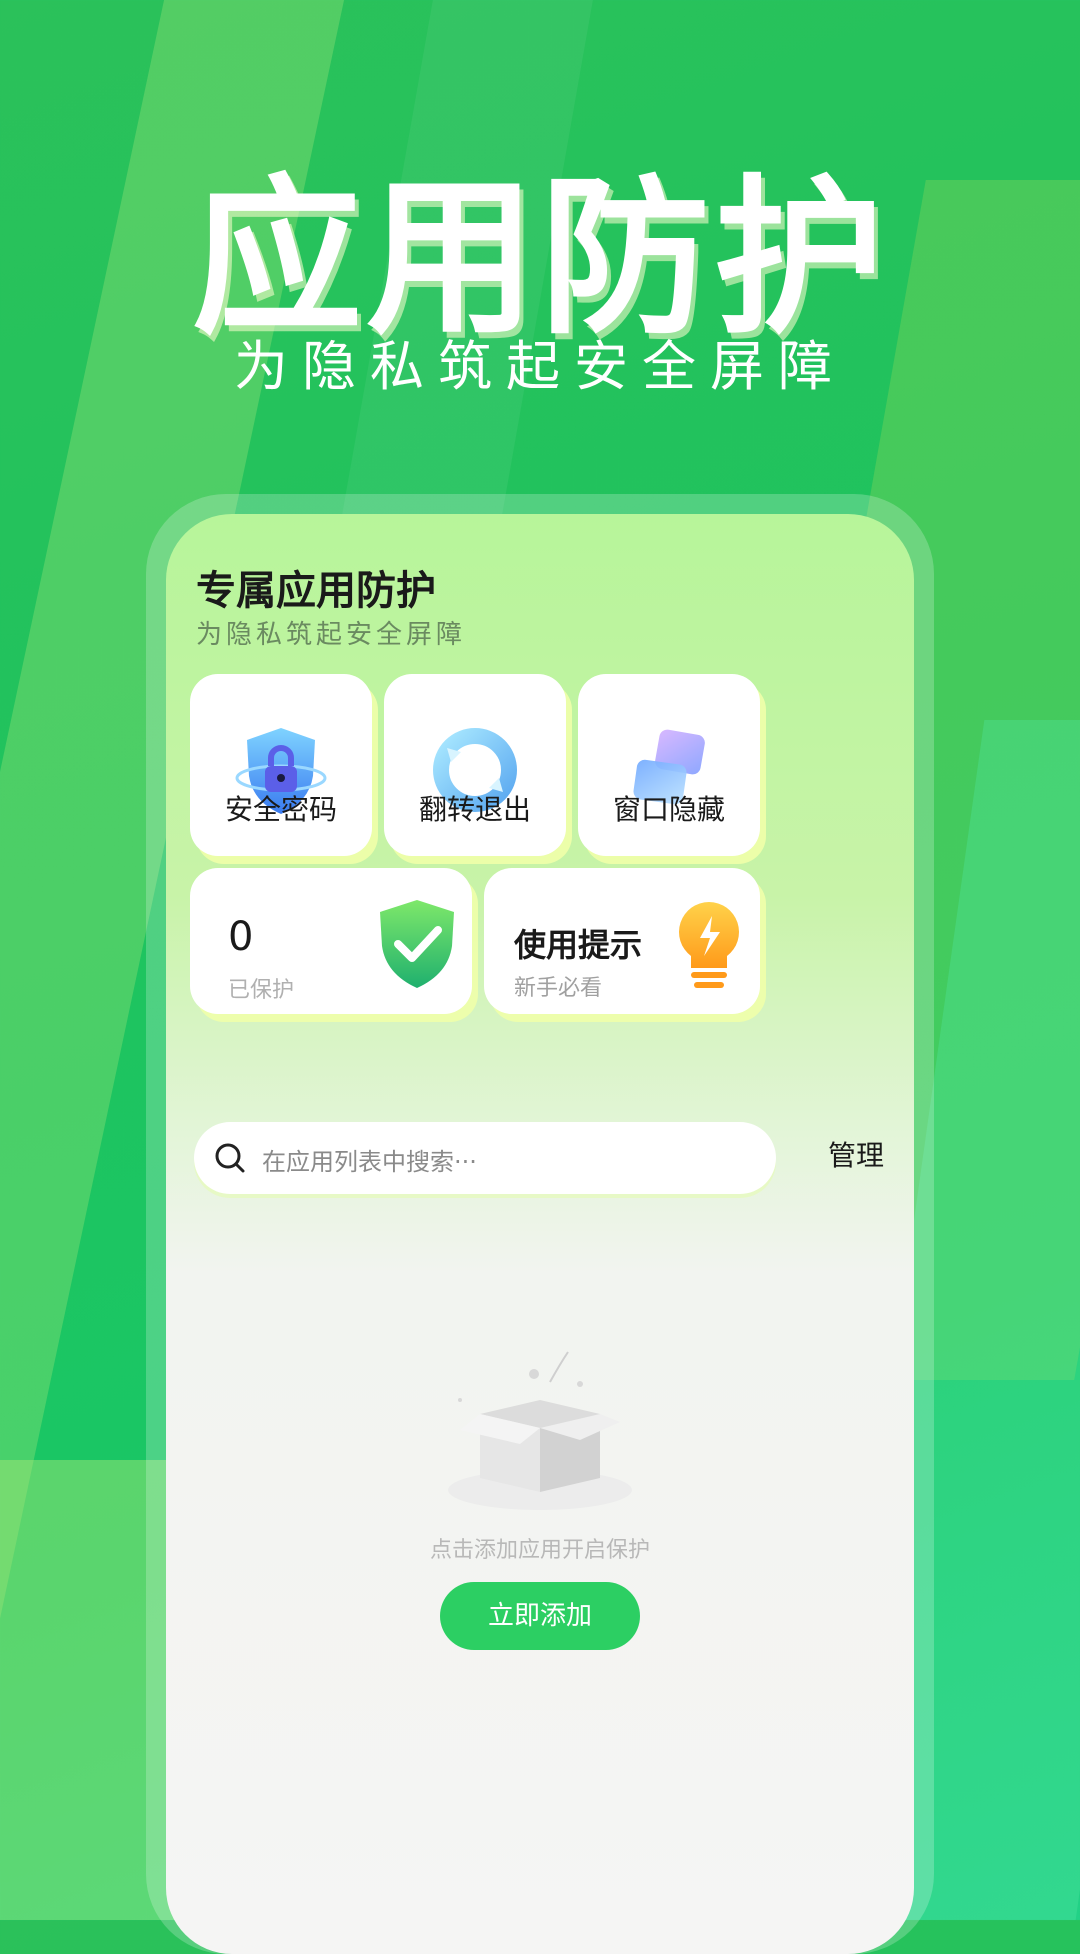  I want to click on hero-subtitle: 为隐私筑起安全屏障, so click(540, 366).